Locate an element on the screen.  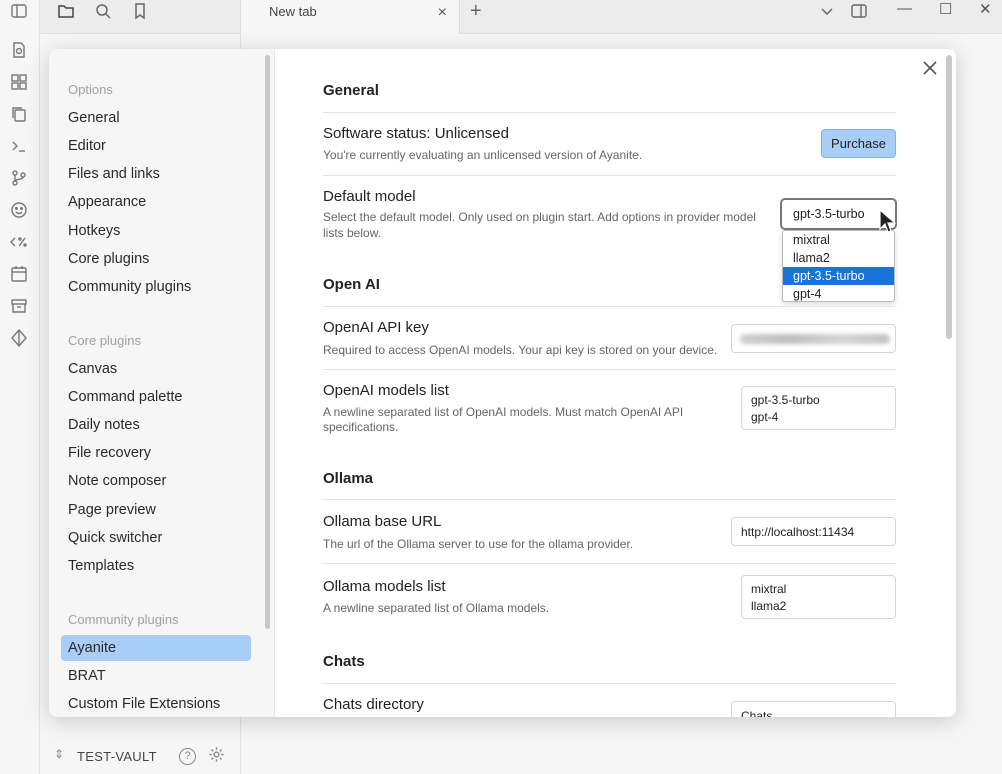
gear-icon is located at coordinates (216, 756).